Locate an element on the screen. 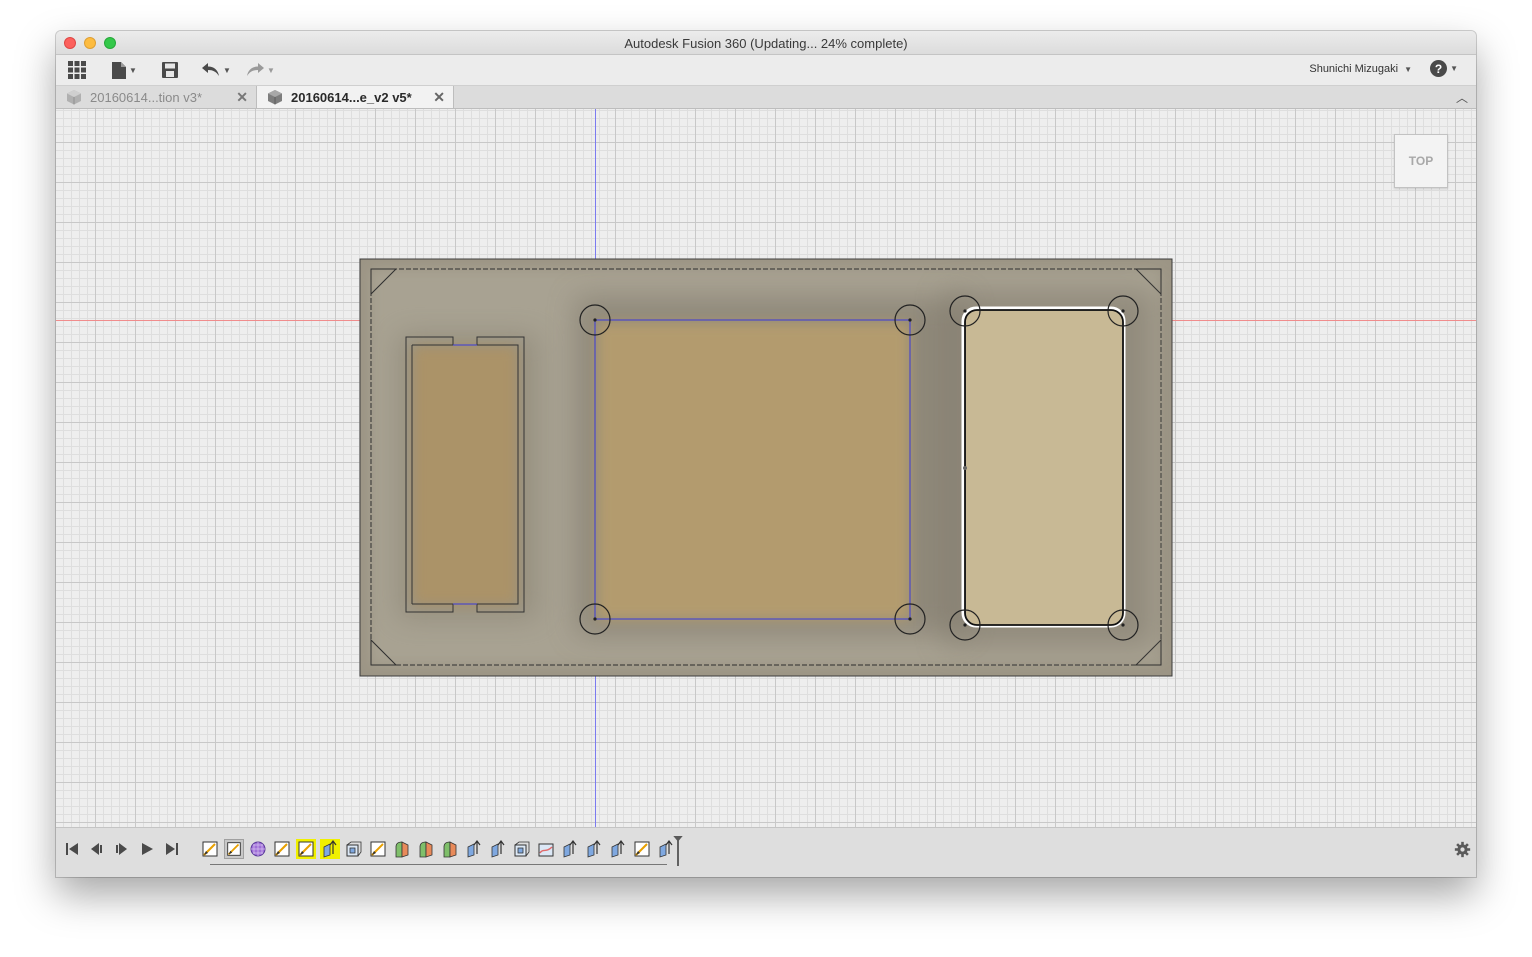  step-forward-icon is located at coordinates (121, 849).